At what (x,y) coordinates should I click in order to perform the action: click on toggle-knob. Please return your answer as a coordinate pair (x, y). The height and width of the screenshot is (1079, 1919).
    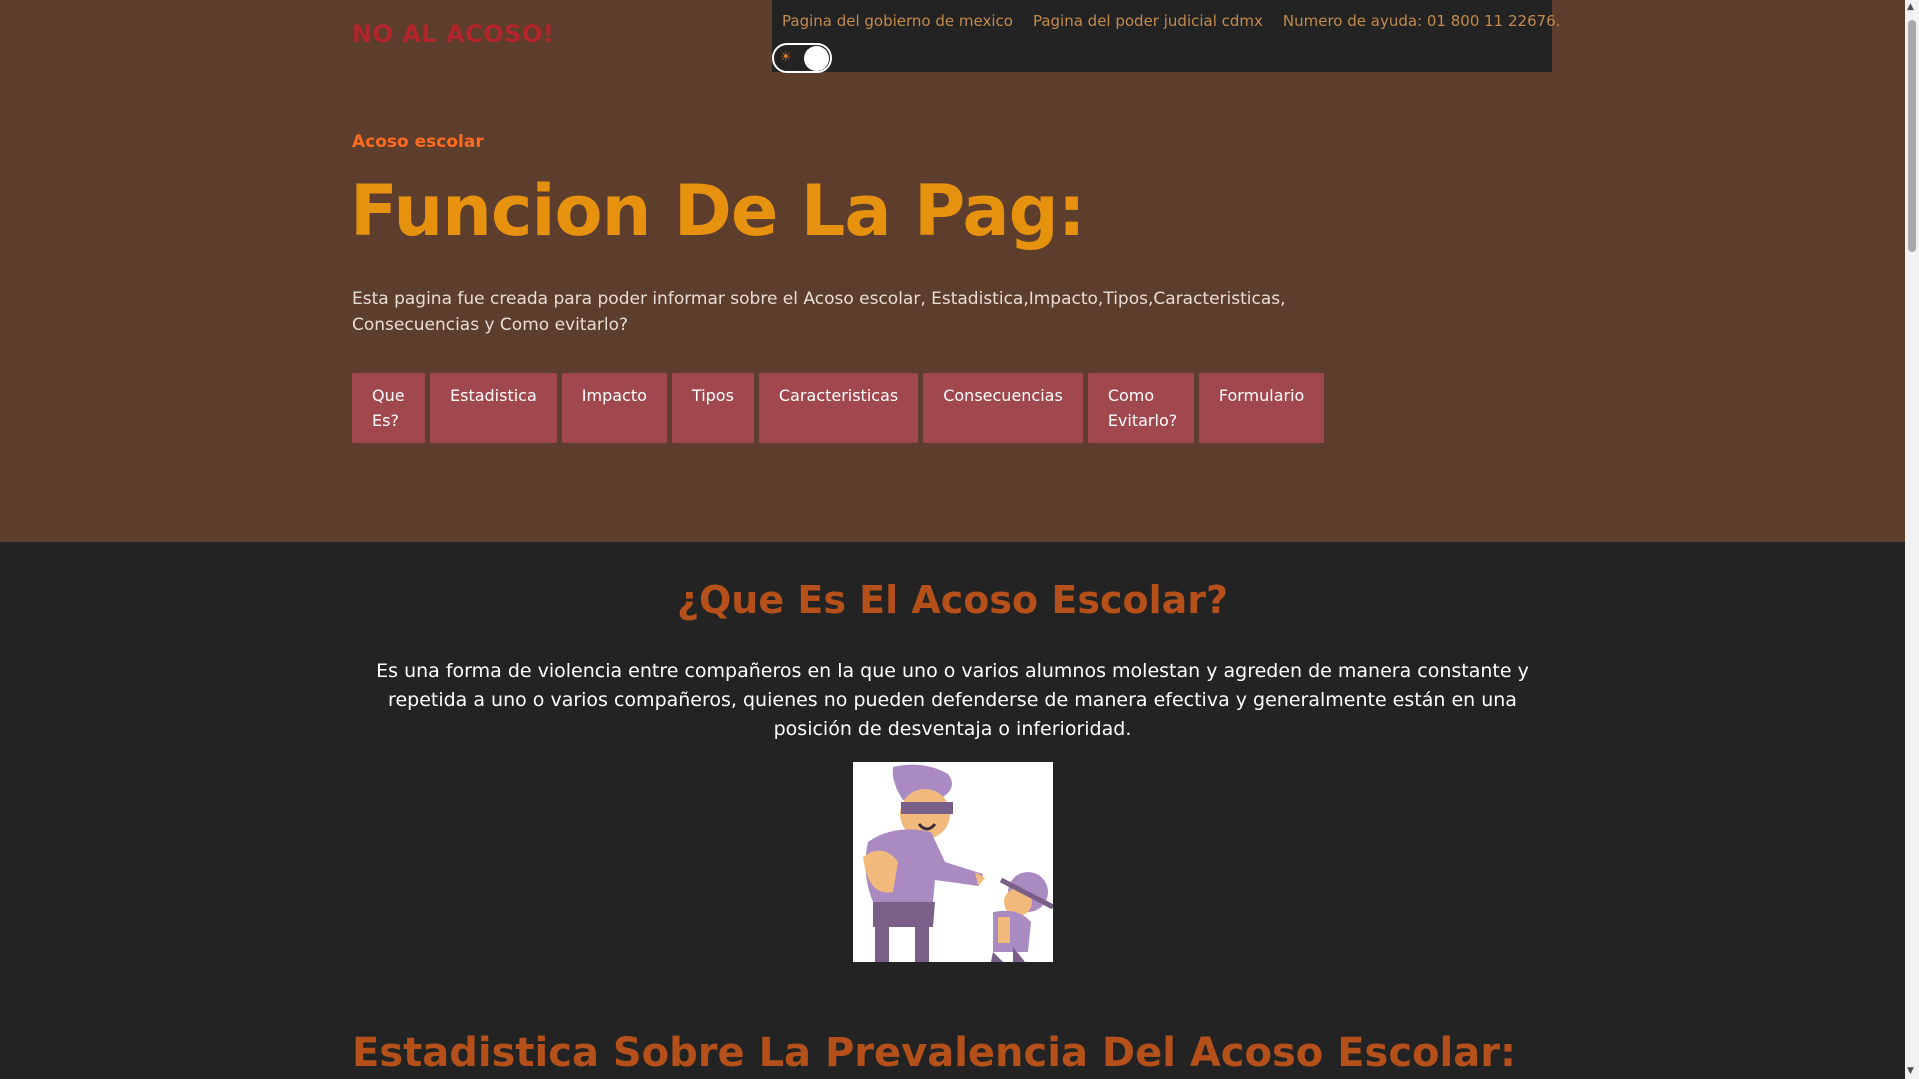
    Looking at the image, I should click on (816, 58).